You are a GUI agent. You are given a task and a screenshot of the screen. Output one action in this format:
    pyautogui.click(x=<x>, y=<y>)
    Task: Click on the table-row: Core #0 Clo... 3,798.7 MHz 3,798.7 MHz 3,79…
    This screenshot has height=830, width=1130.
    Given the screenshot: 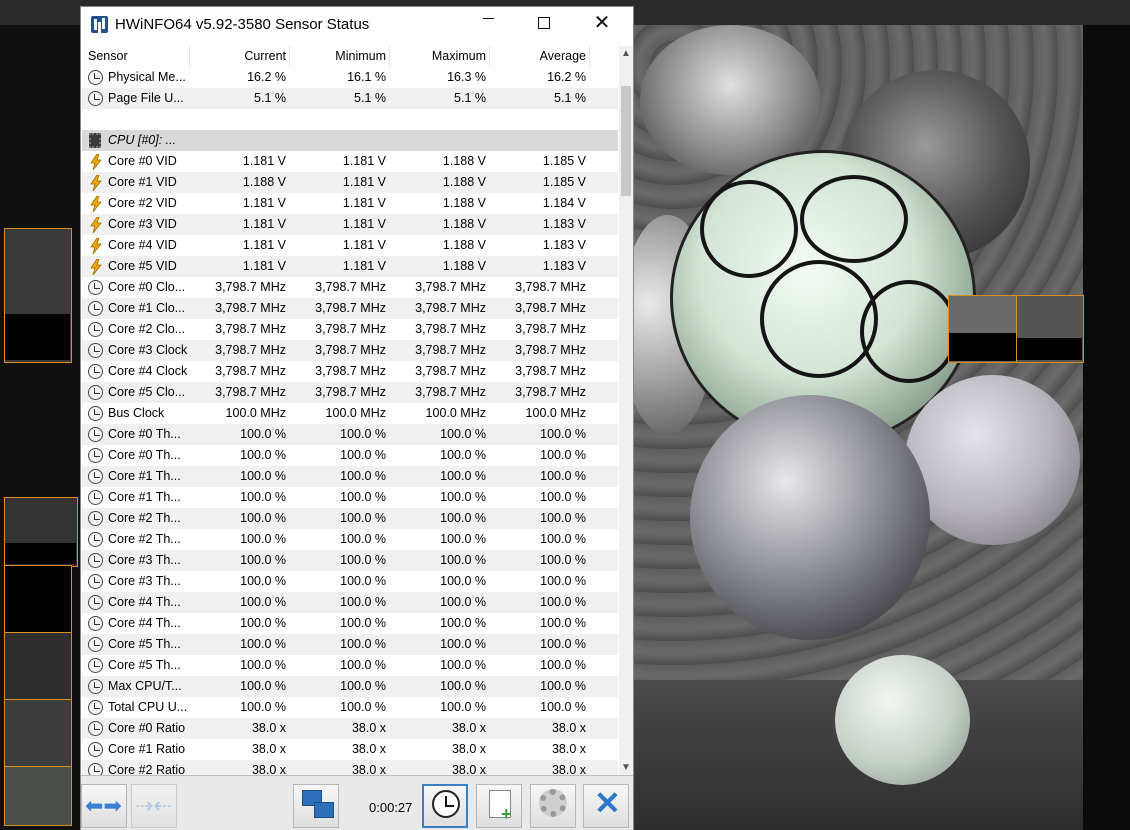 What is the action you would take?
    pyautogui.click(x=350, y=287)
    